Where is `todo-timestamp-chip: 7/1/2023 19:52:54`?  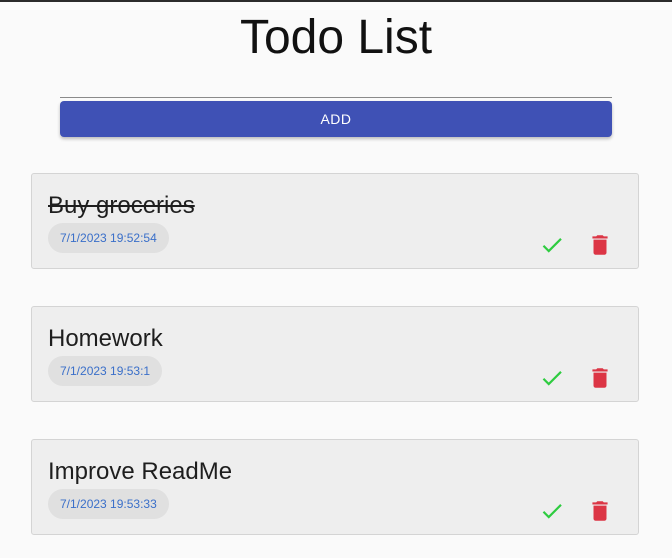 todo-timestamp-chip: 7/1/2023 19:52:54 is located at coordinates (108, 238).